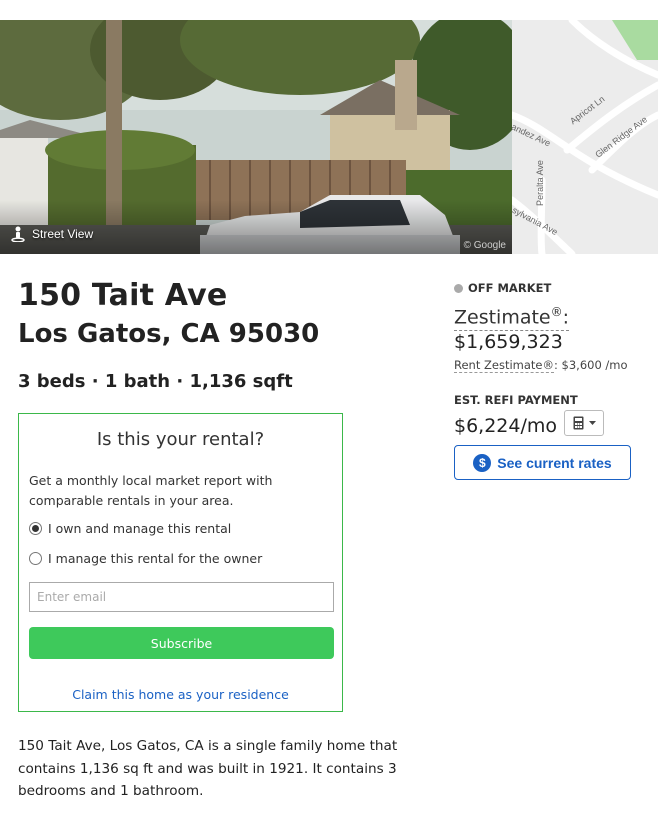 This screenshot has width=658, height=816. I want to click on google-attribution: © Google, so click(484, 245).